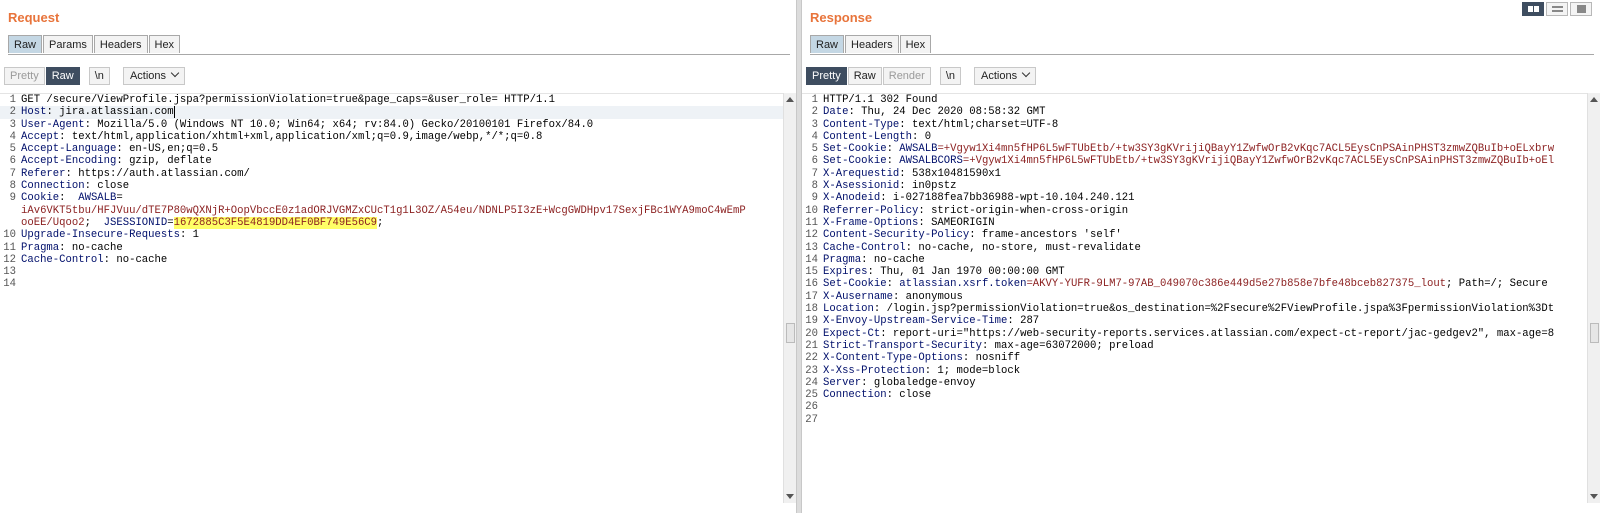  I want to click on code-line: 23 X-Xss-Protection: 1; mode=block, so click(913, 370).